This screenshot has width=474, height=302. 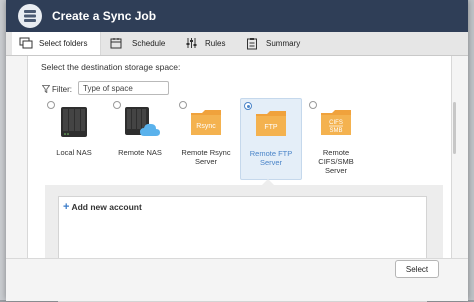 I want to click on option-remote-rsync: Rsync Remote Rsync Server, so click(x=206, y=138).